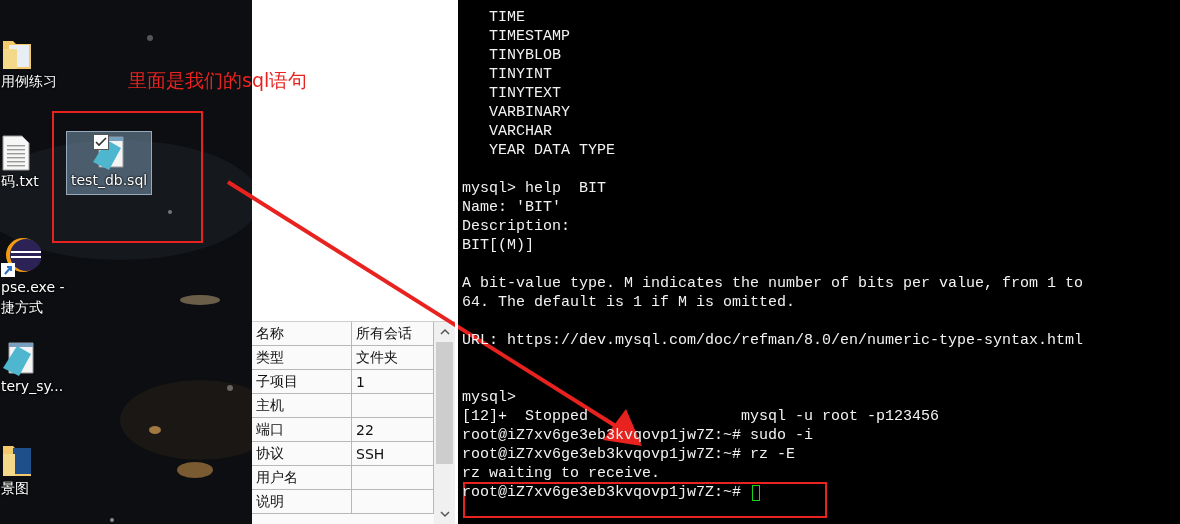 The height and width of the screenshot is (524, 1180). I want to click on table-cell: 名称, so click(302, 334).